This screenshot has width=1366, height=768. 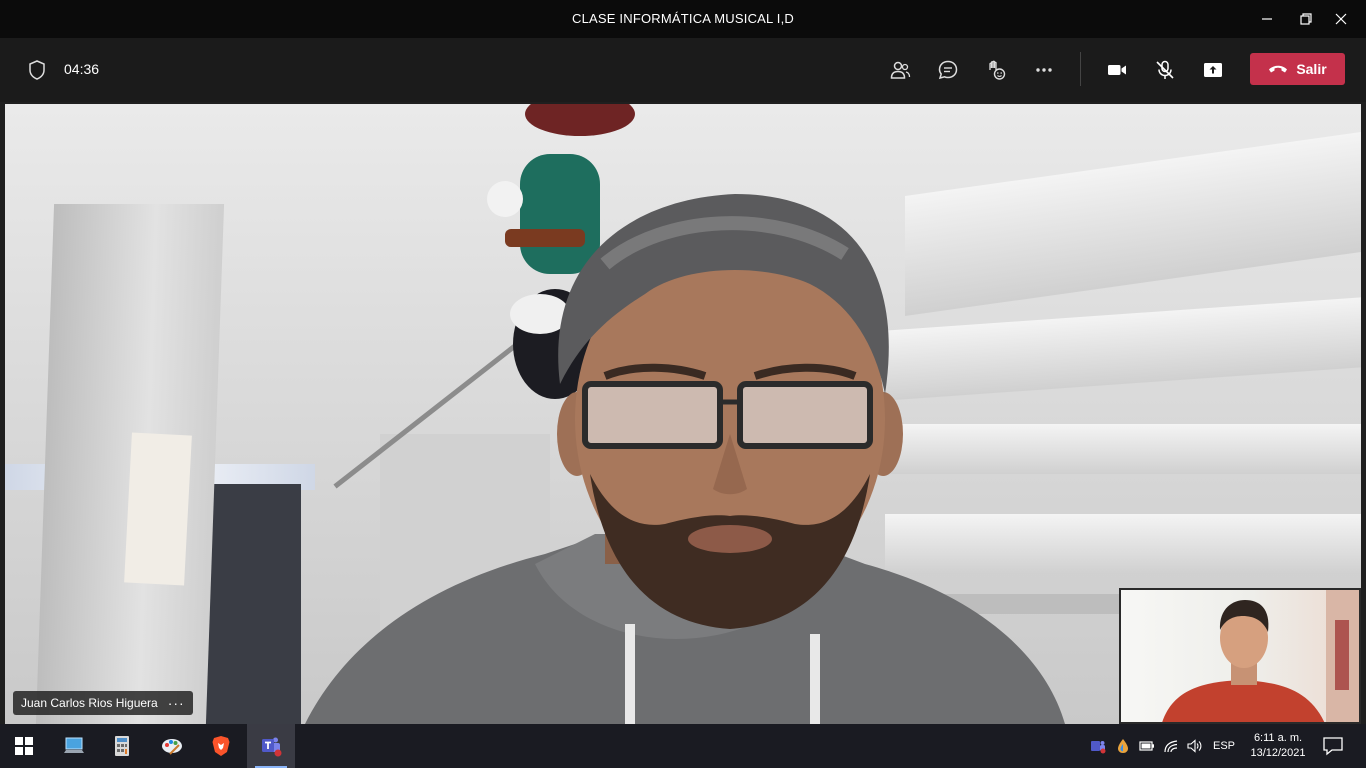 What do you see at coordinates (82, 69) in the screenshot?
I see `meeting-timer: 04:36` at bounding box center [82, 69].